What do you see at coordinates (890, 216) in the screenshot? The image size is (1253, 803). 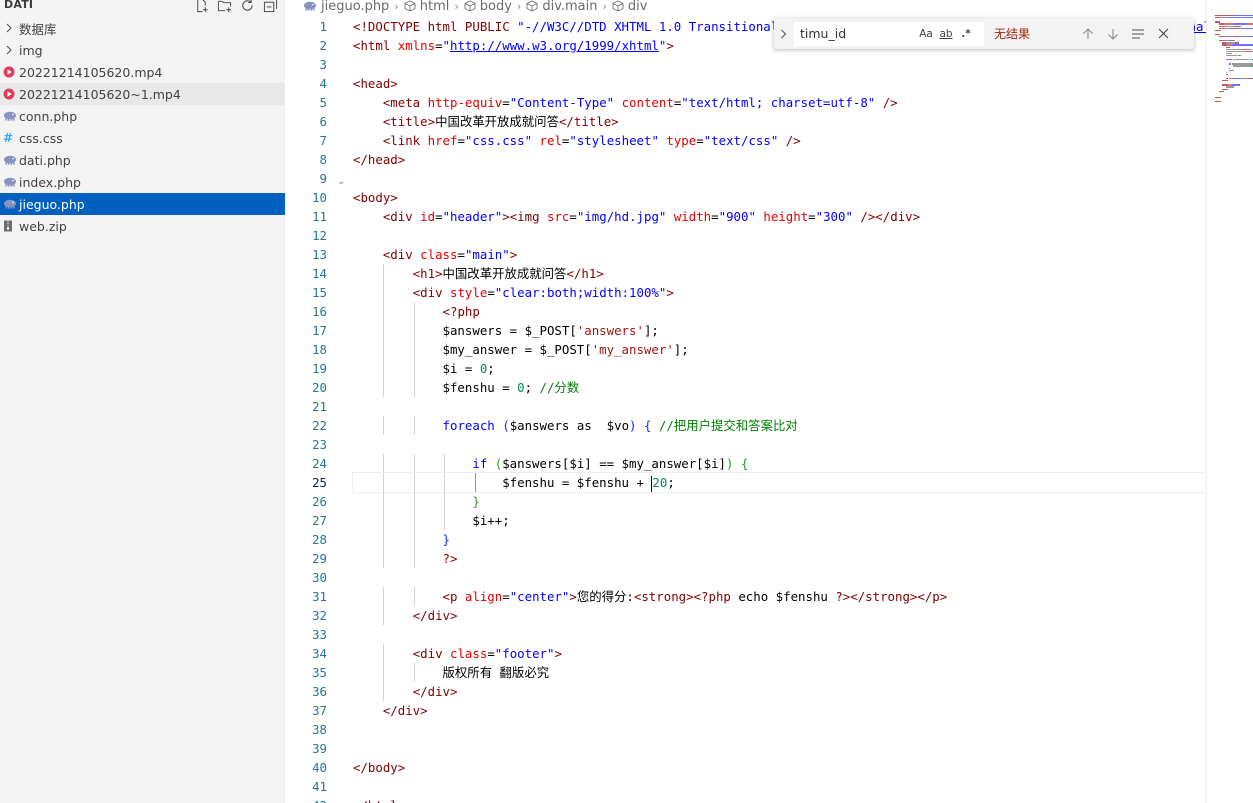 I see `code-token: /></div>` at bounding box center [890, 216].